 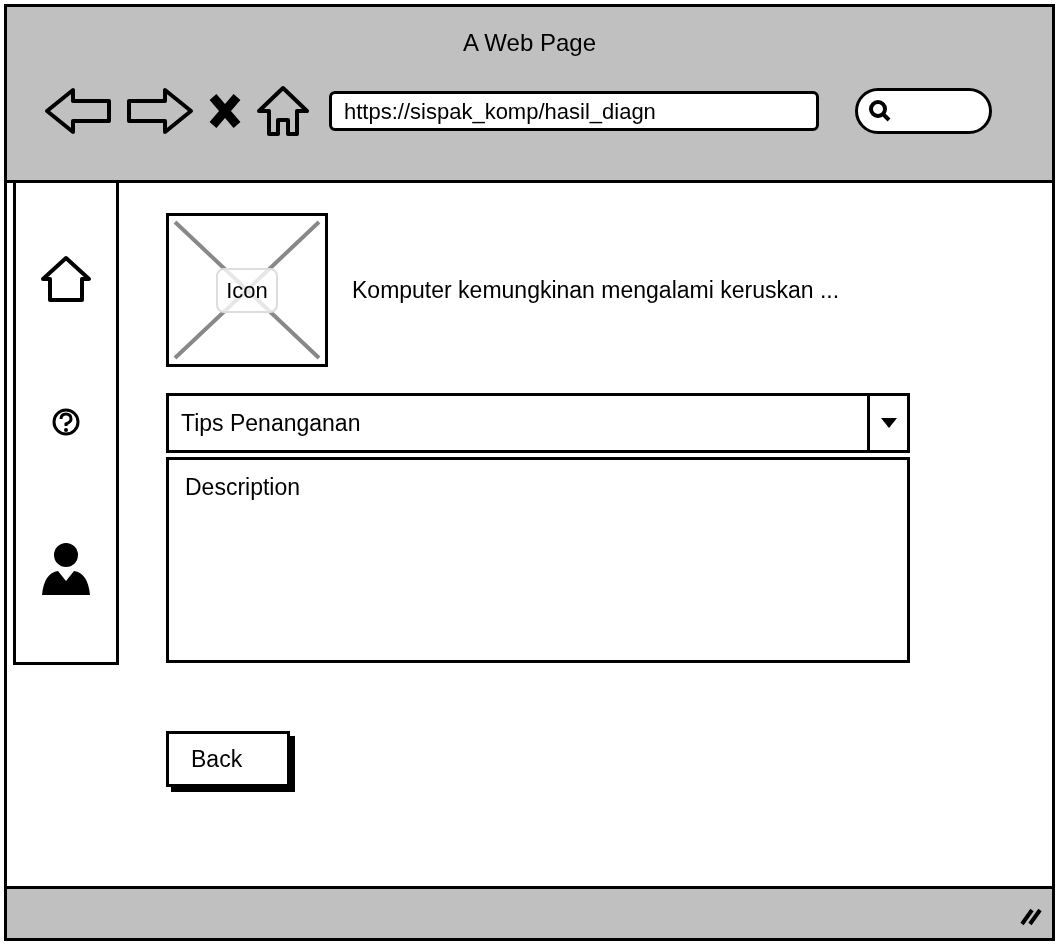 I want to click on forward-icon, so click(x=160, y=111).